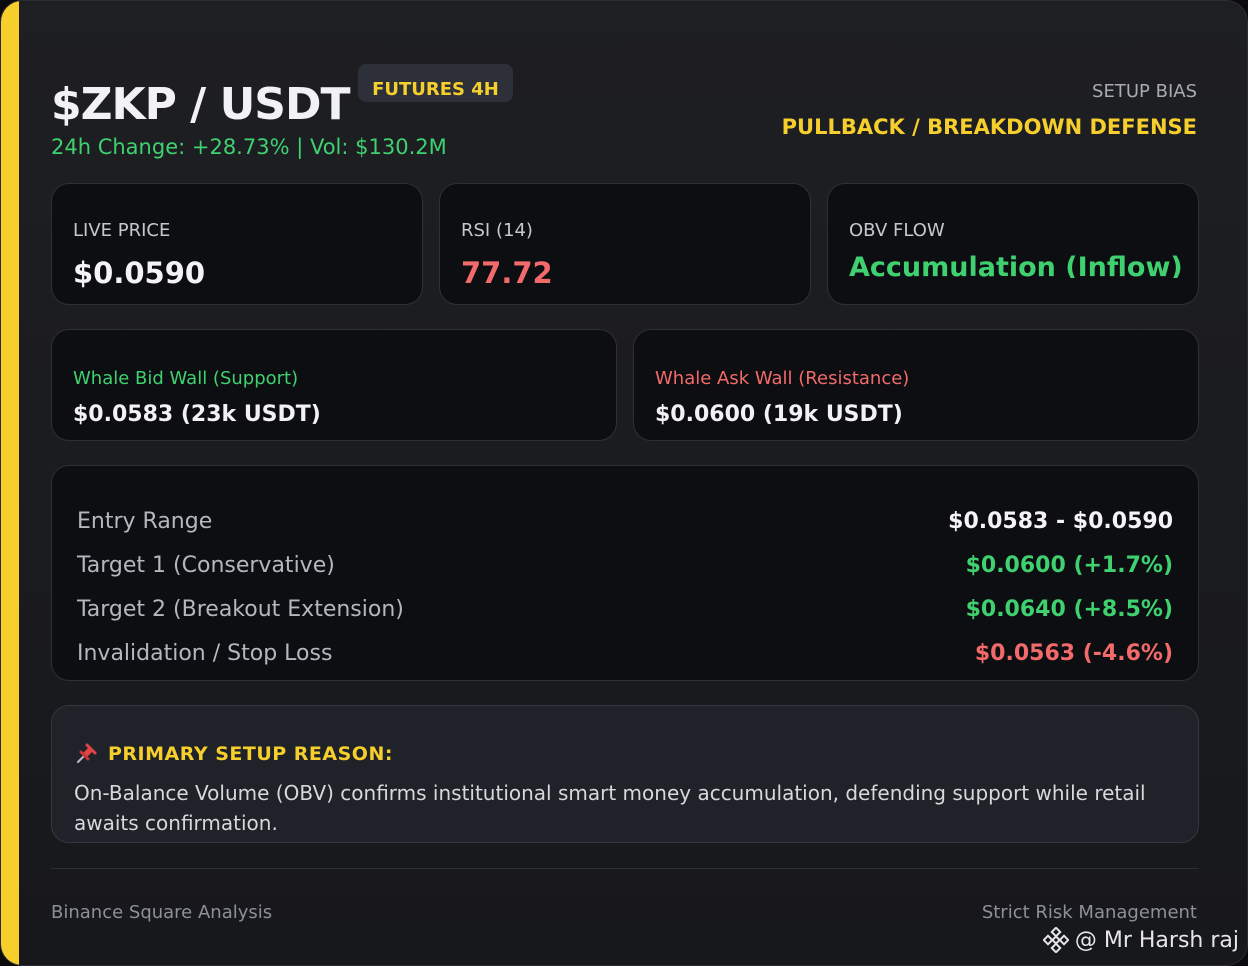  What do you see at coordinates (497, 230) in the screenshot?
I see `stat-label: RSI (14)` at bounding box center [497, 230].